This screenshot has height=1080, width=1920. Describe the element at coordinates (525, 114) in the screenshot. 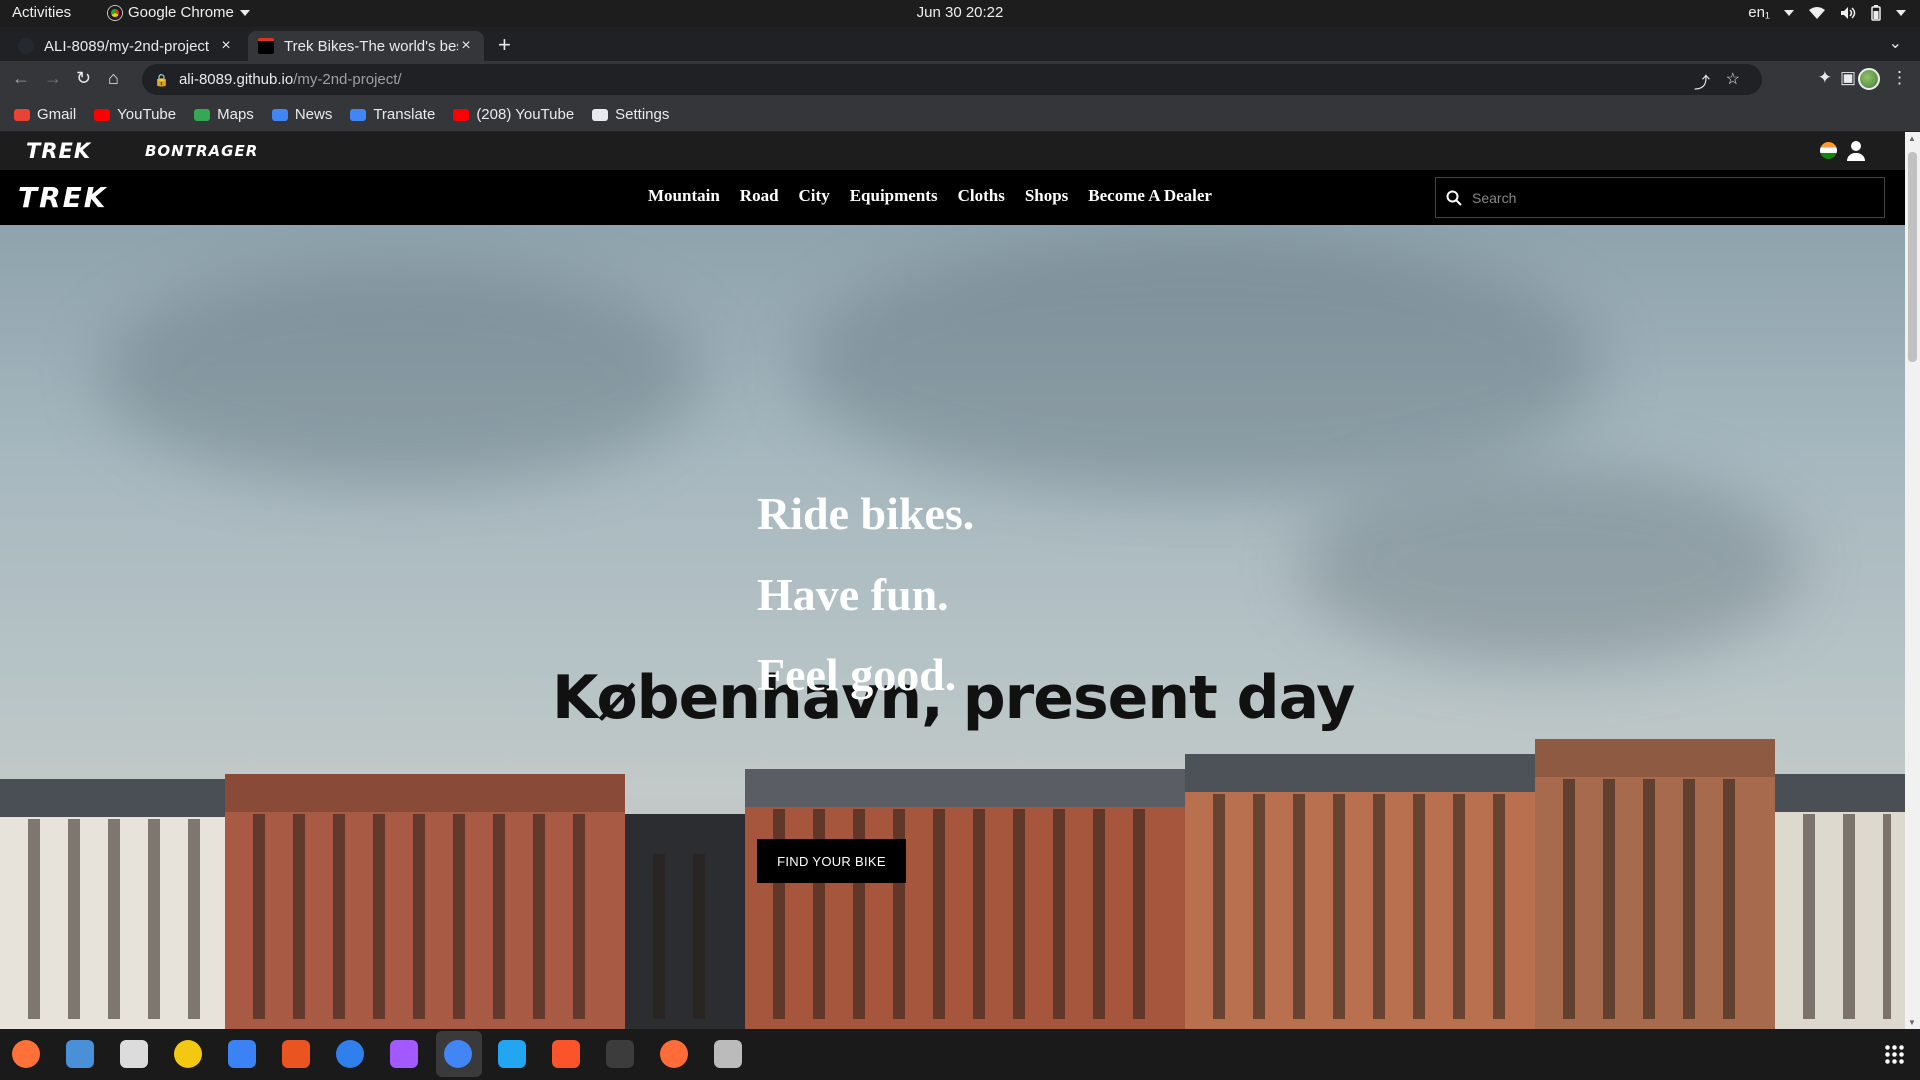

I see `bookmark-label: (208) YouTube` at that location.